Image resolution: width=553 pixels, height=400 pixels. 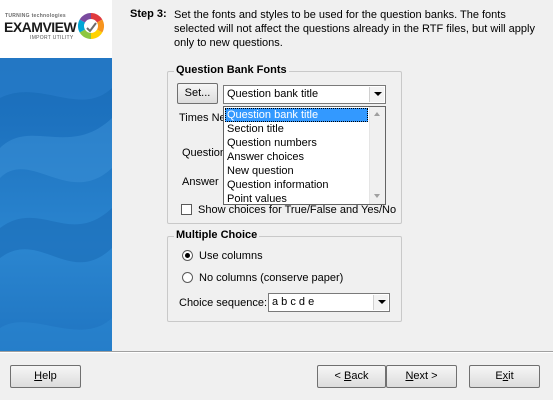 What do you see at coordinates (91, 26) in the screenshot?
I see `examview-logo-icon` at bounding box center [91, 26].